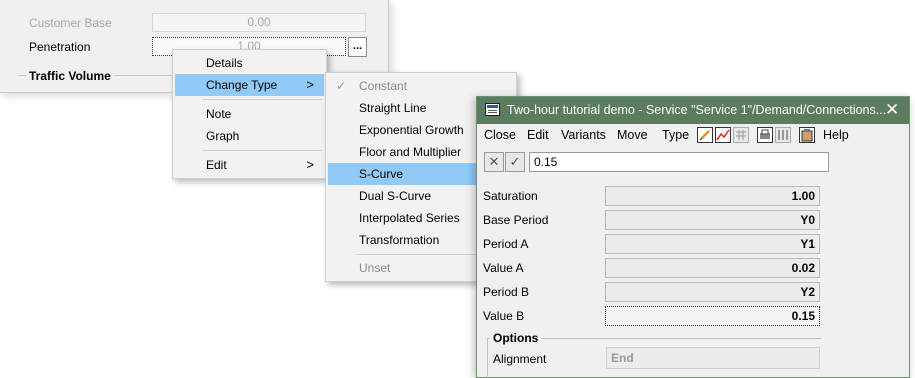  What do you see at coordinates (712, 244) in the screenshot?
I see `param-value-period-a: Y1` at bounding box center [712, 244].